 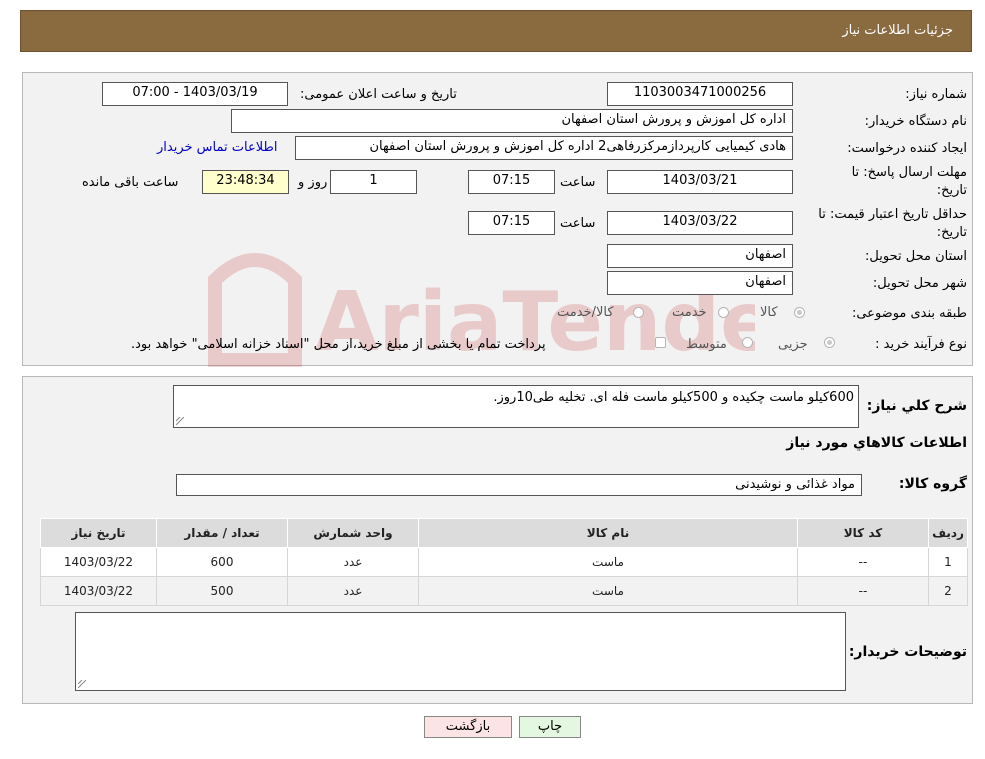 I want to click on cell-quantity: 600, so click(x=222, y=562).